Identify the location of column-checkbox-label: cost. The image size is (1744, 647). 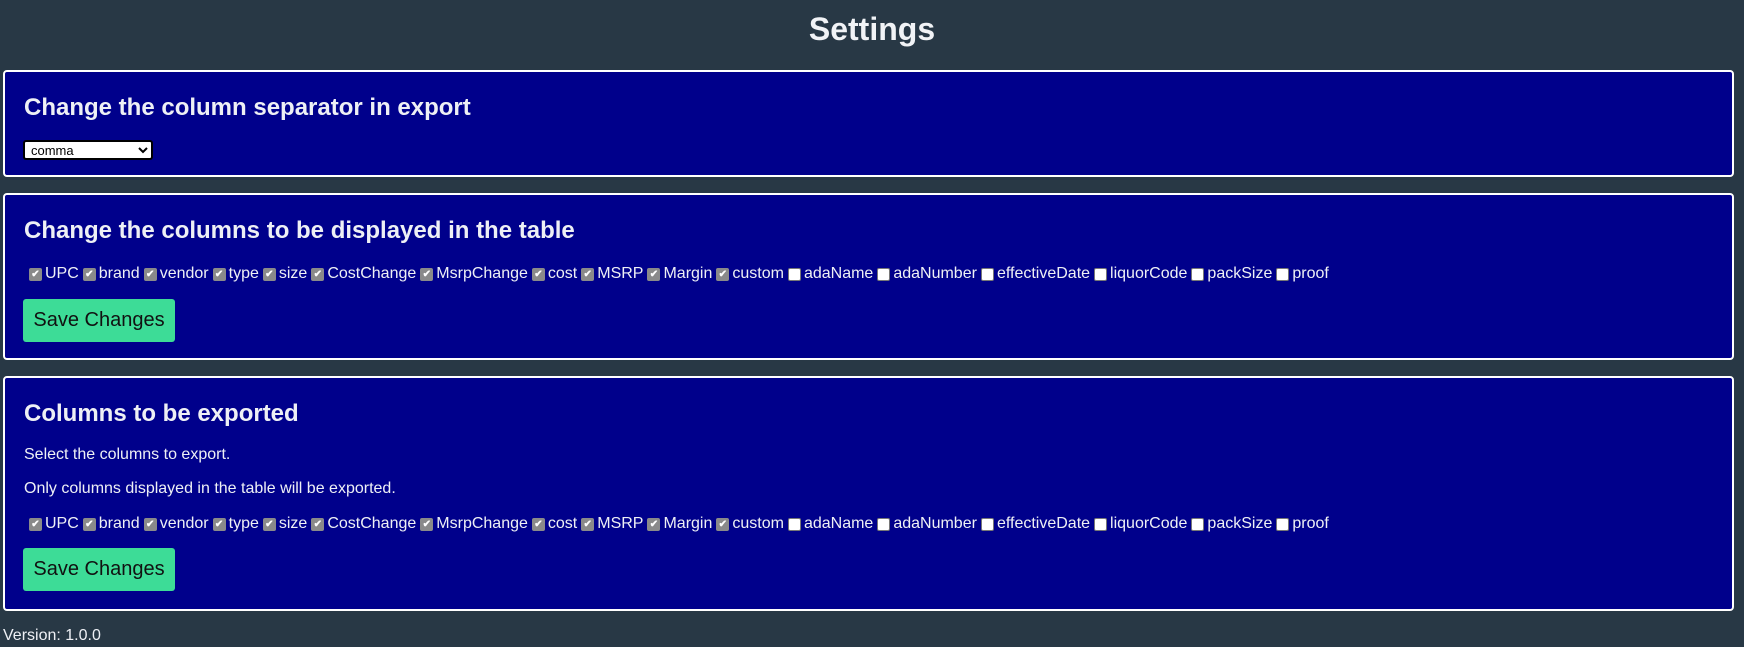
(562, 273).